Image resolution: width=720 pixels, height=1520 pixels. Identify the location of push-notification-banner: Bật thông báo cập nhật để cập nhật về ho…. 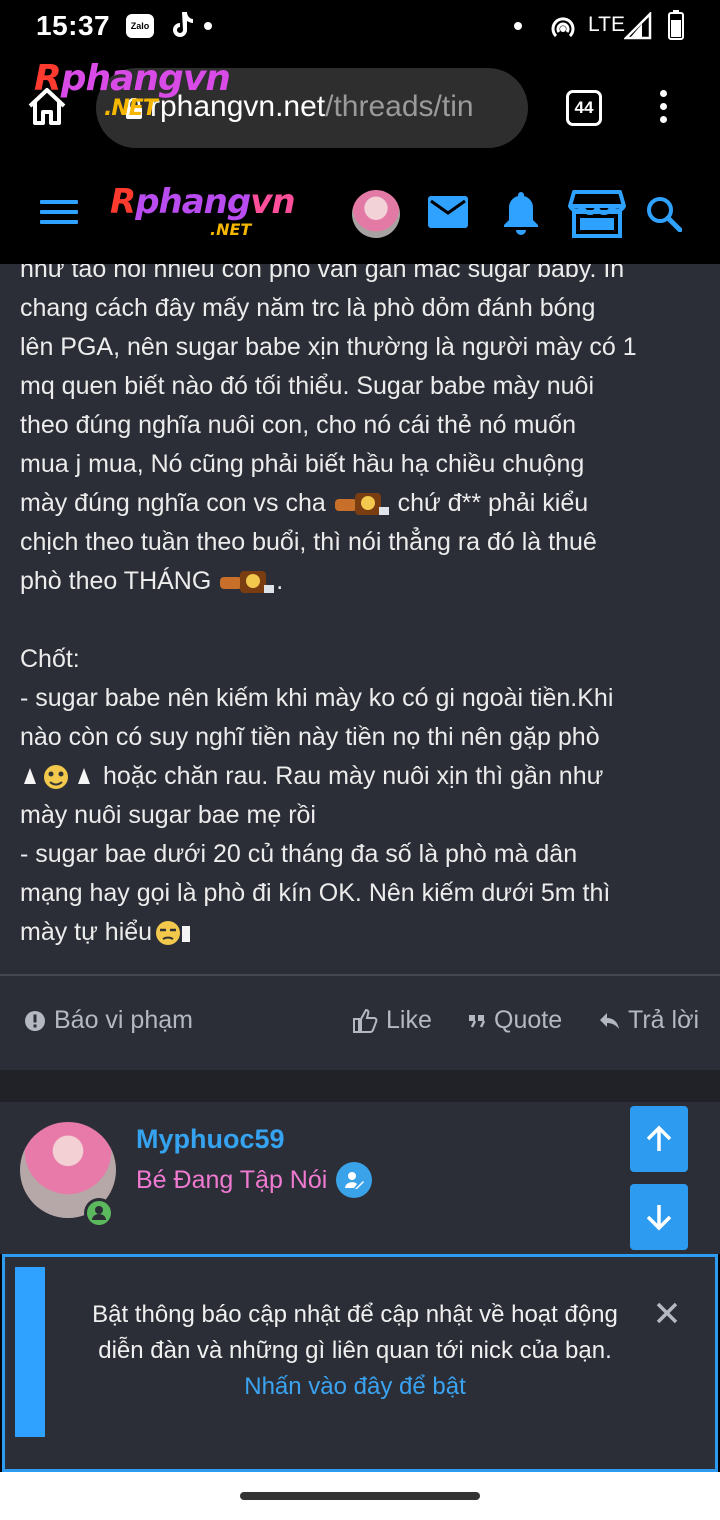
(360, 1363).